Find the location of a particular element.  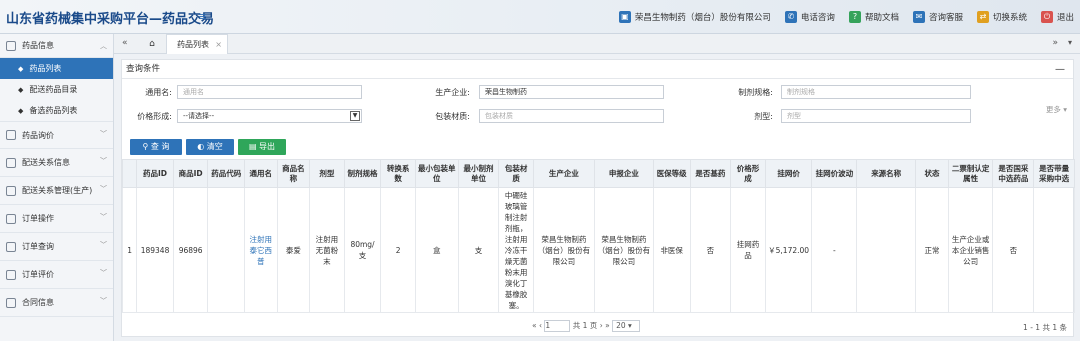

package-material-input: 包装材质 is located at coordinates (571, 116).